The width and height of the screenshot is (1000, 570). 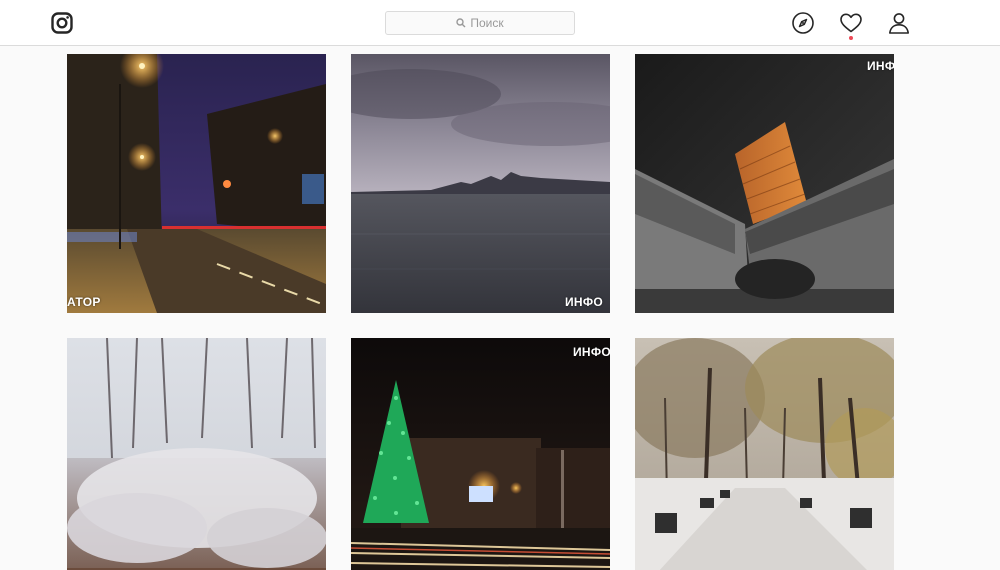 I want to click on christmas-tree-image, so click(x=480, y=454).